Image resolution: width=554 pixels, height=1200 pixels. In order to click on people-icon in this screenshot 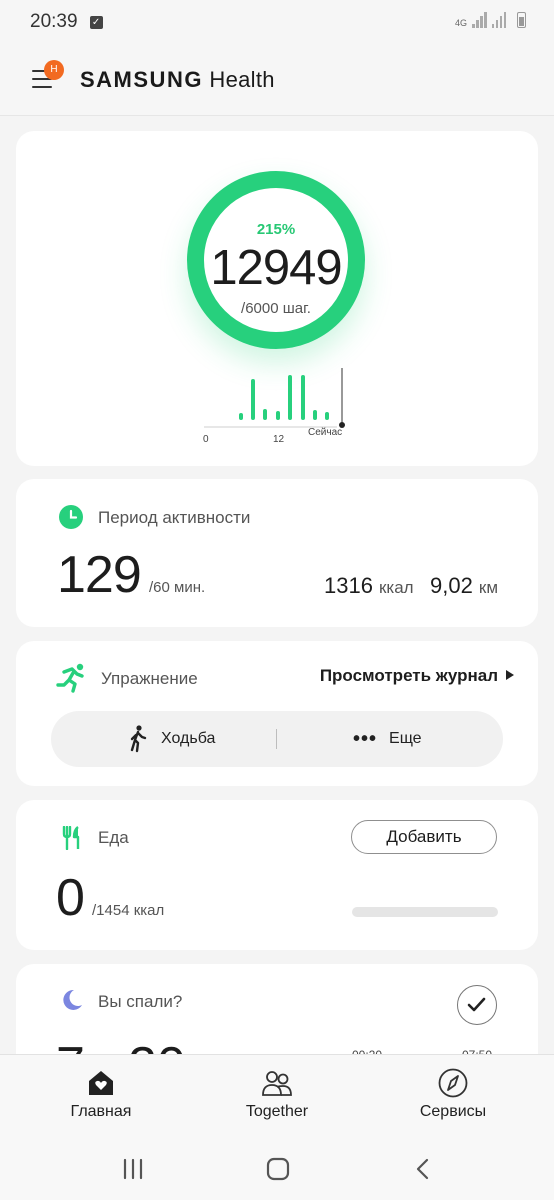, I will do `click(277, 1083)`.